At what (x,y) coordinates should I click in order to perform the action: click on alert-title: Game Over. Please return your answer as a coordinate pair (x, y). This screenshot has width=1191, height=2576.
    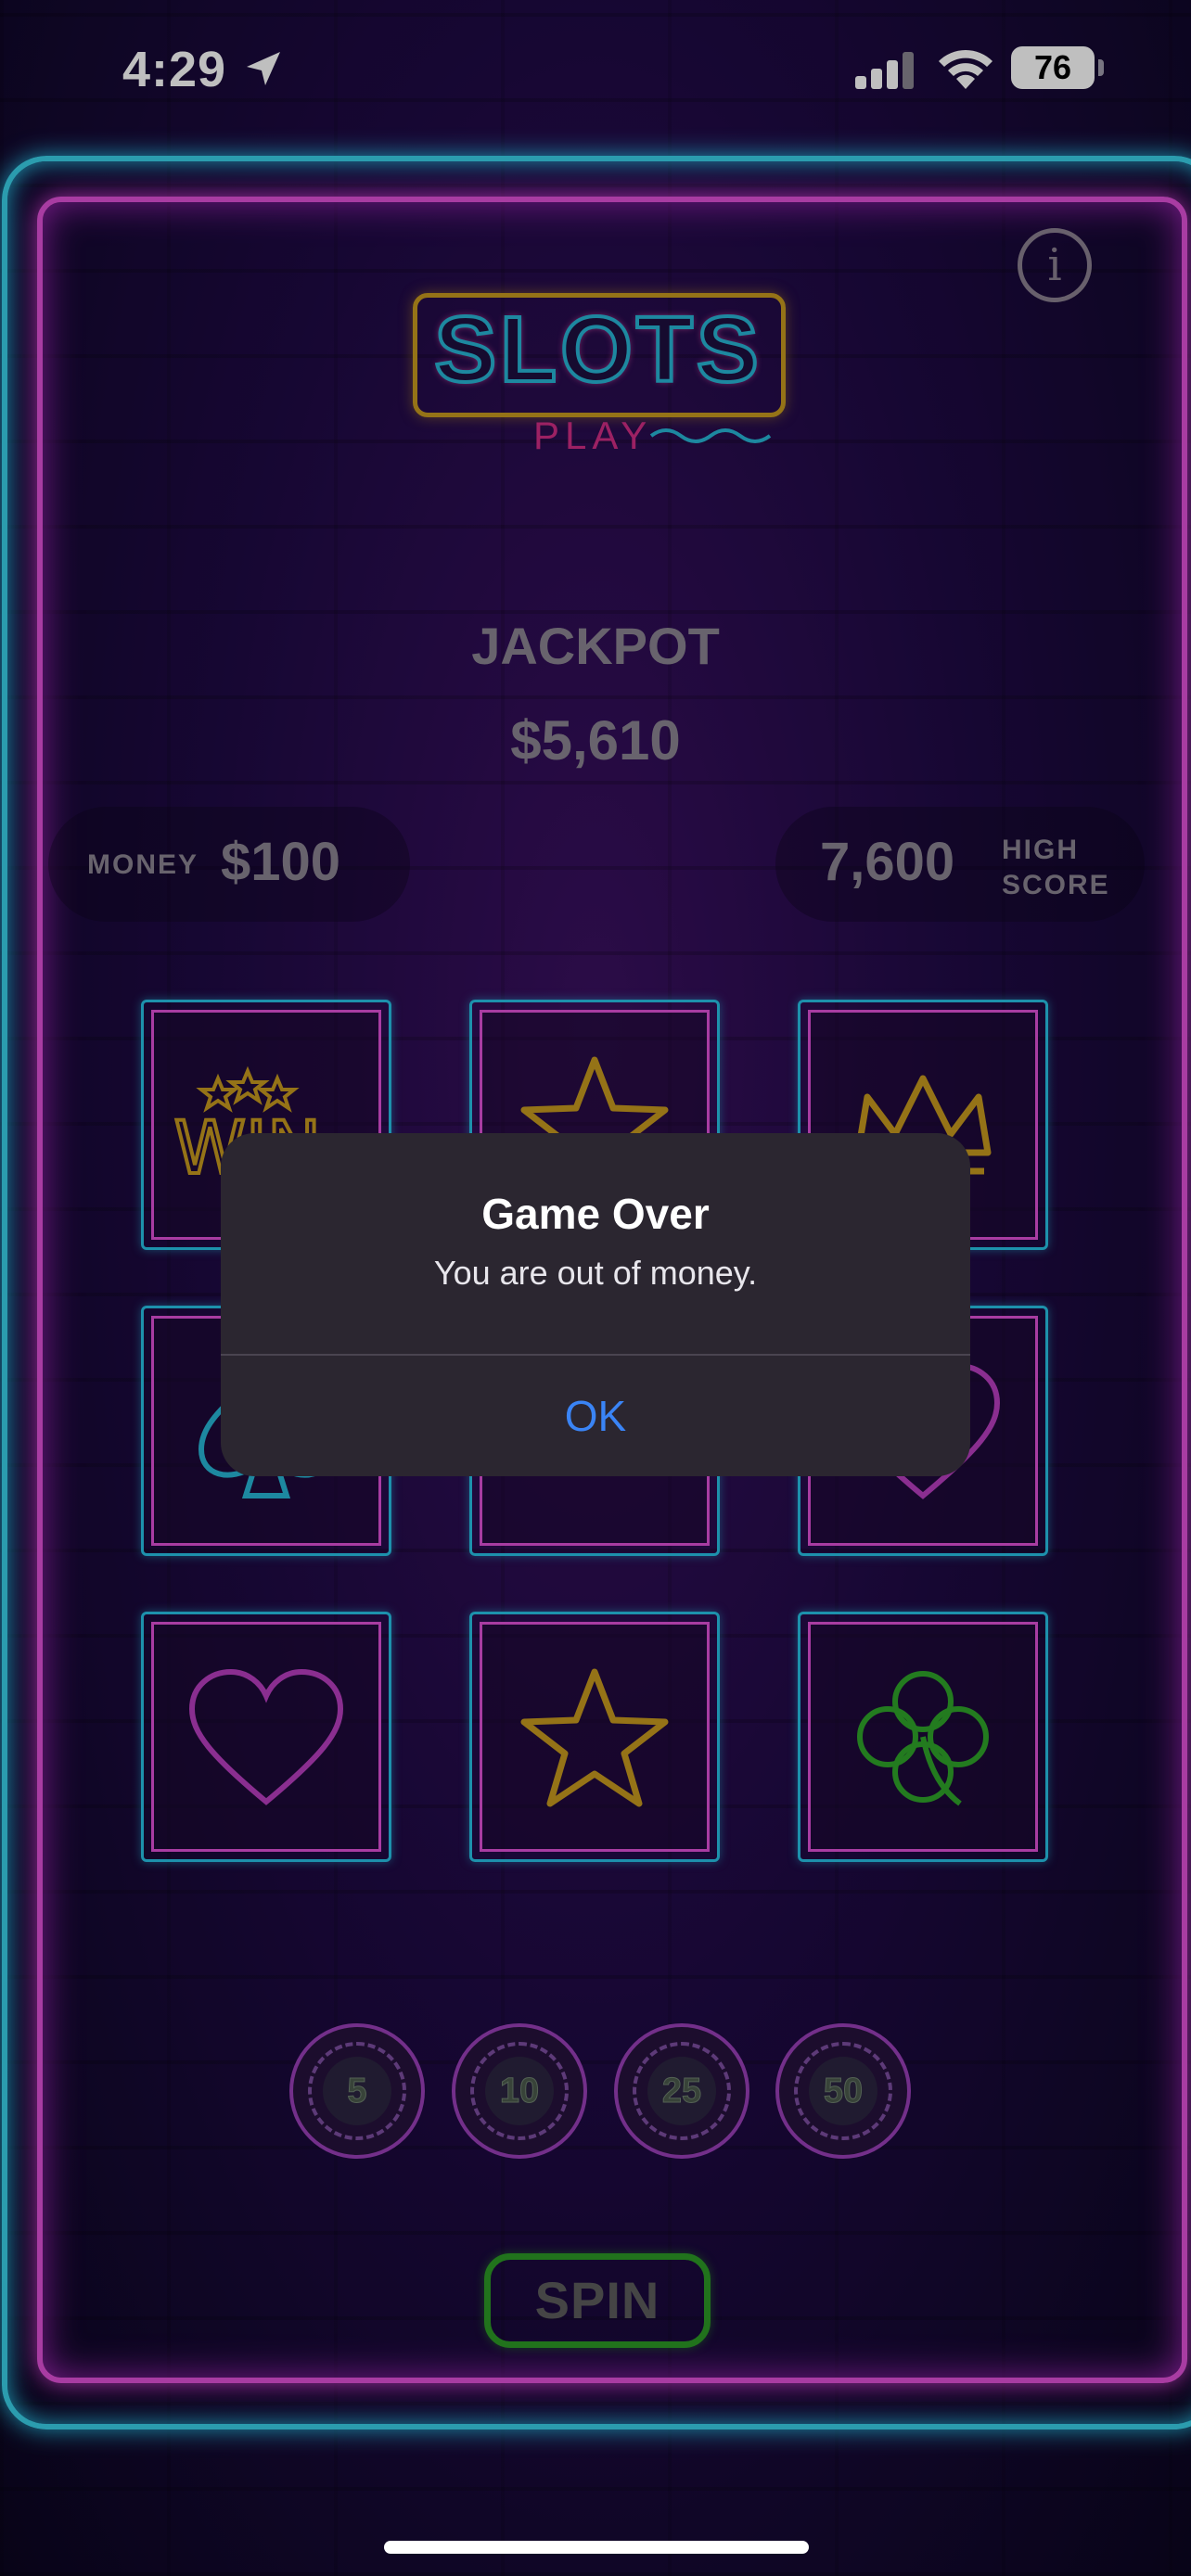
    Looking at the image, I should click on (595, 1214).